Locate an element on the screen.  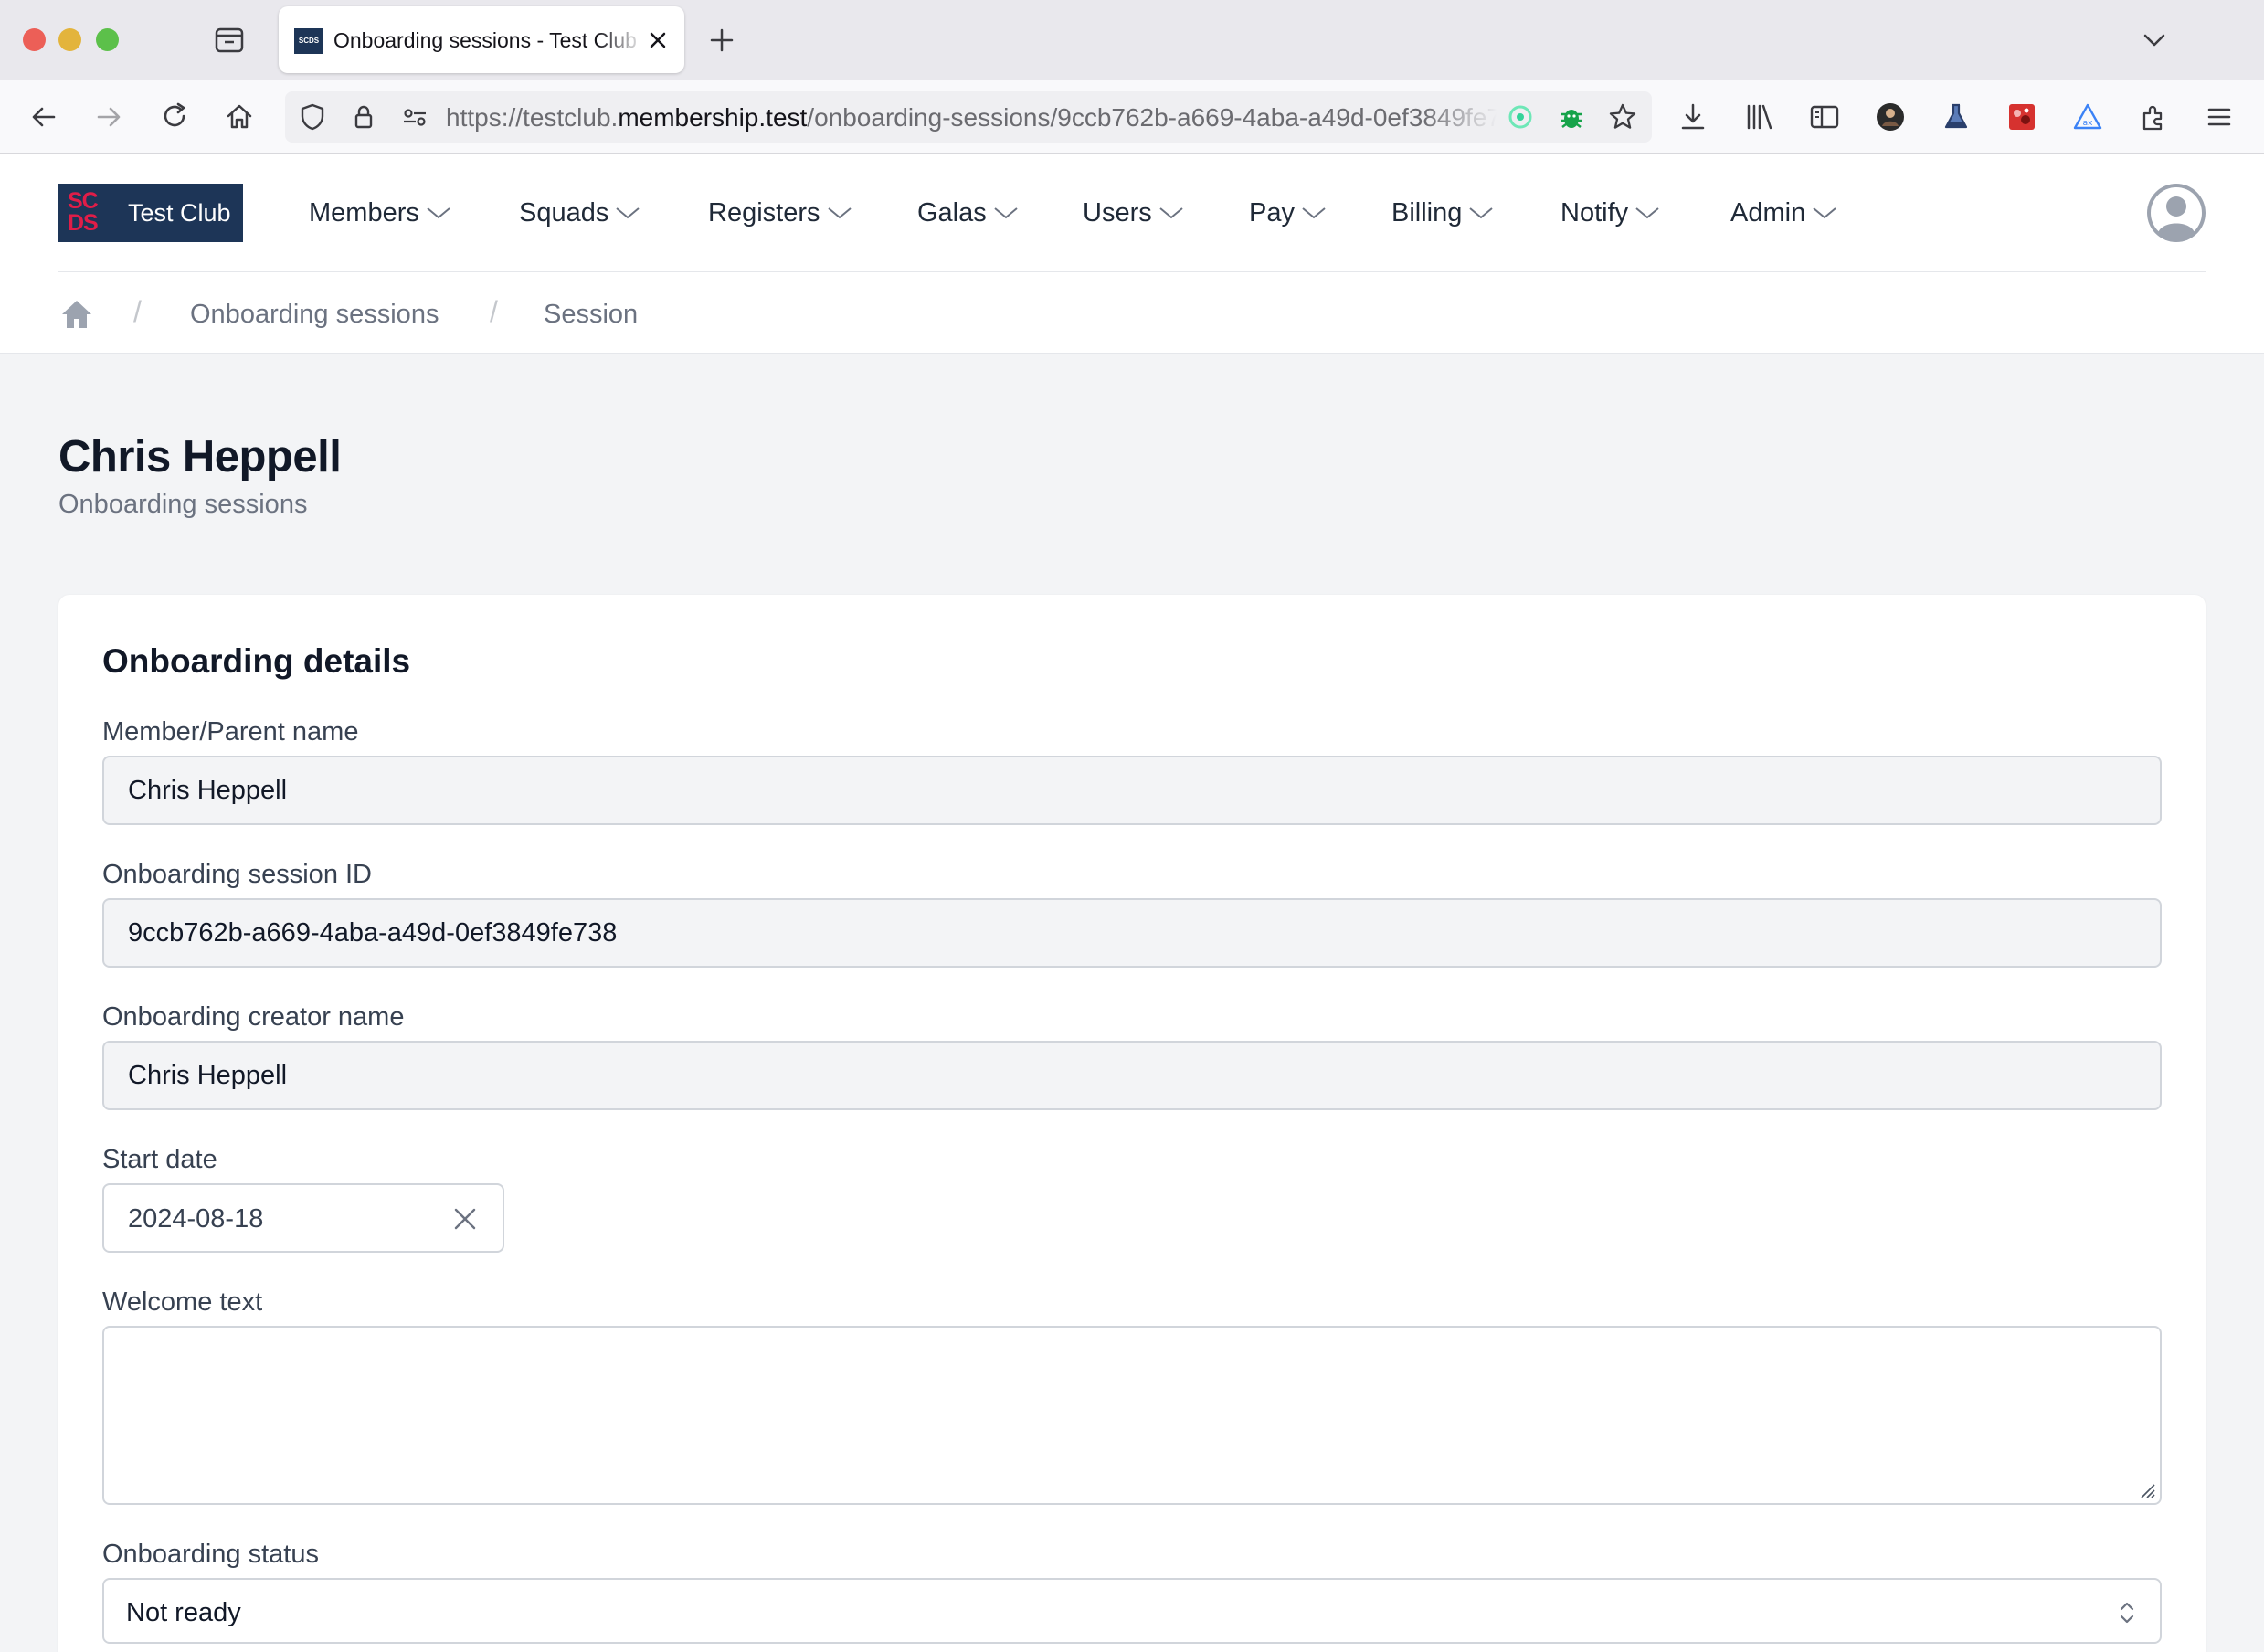
lock-icon is located at coordinates (363, 117).